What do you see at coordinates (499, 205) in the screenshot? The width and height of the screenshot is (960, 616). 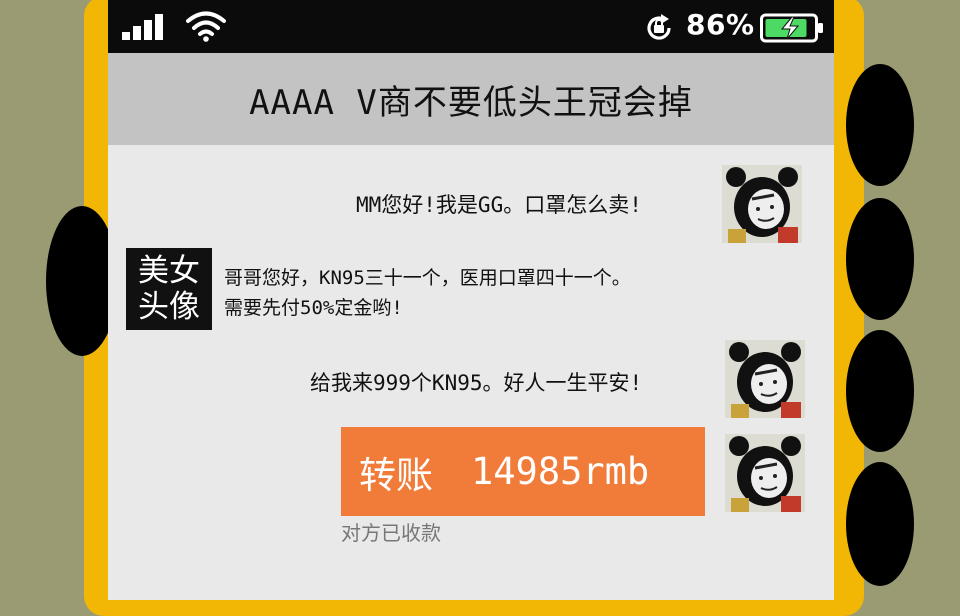 I see `message-bubble: MM您好!我是GG。口罩怎么卖!` at bounding box center [499, 205].